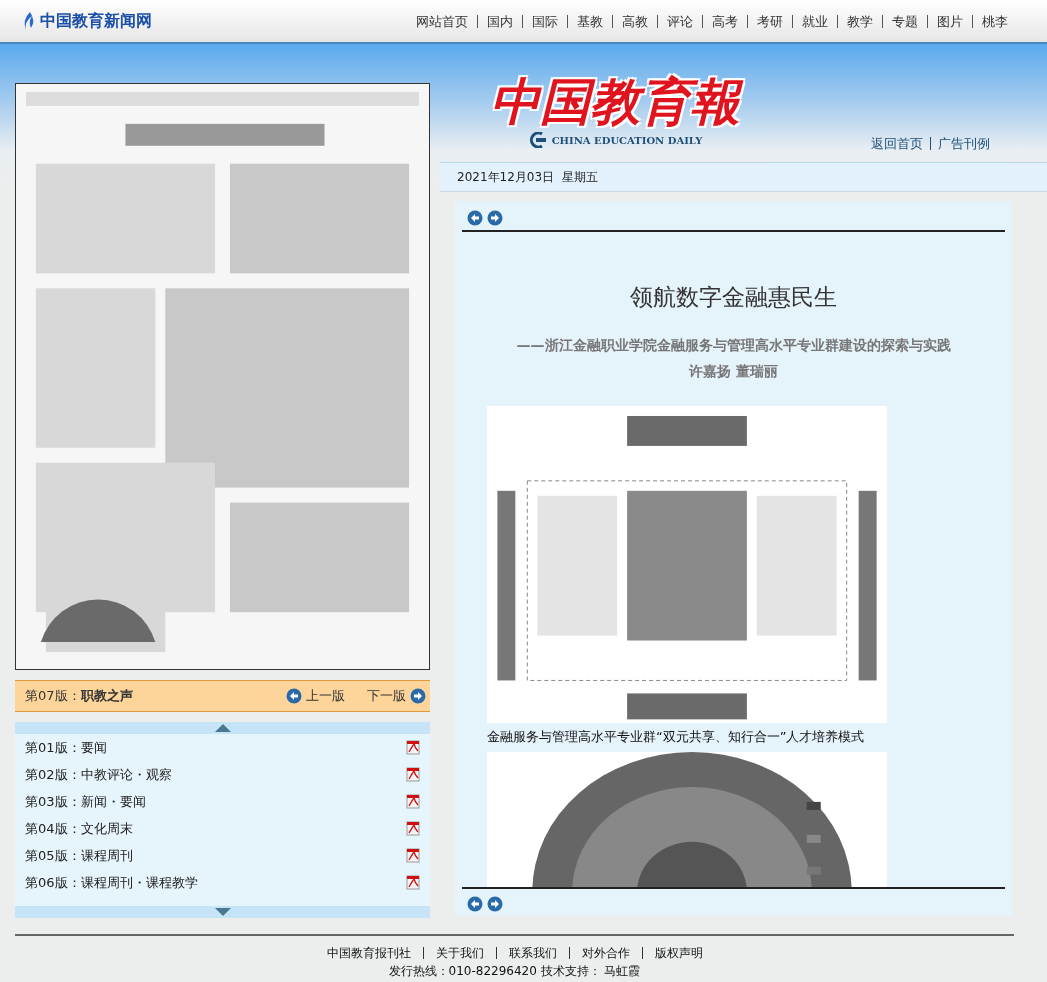 The image size is (1047, 982). Describe the element at coordinates (634, 21) in the screenshot. I see `nav-link: 高教` at that location.